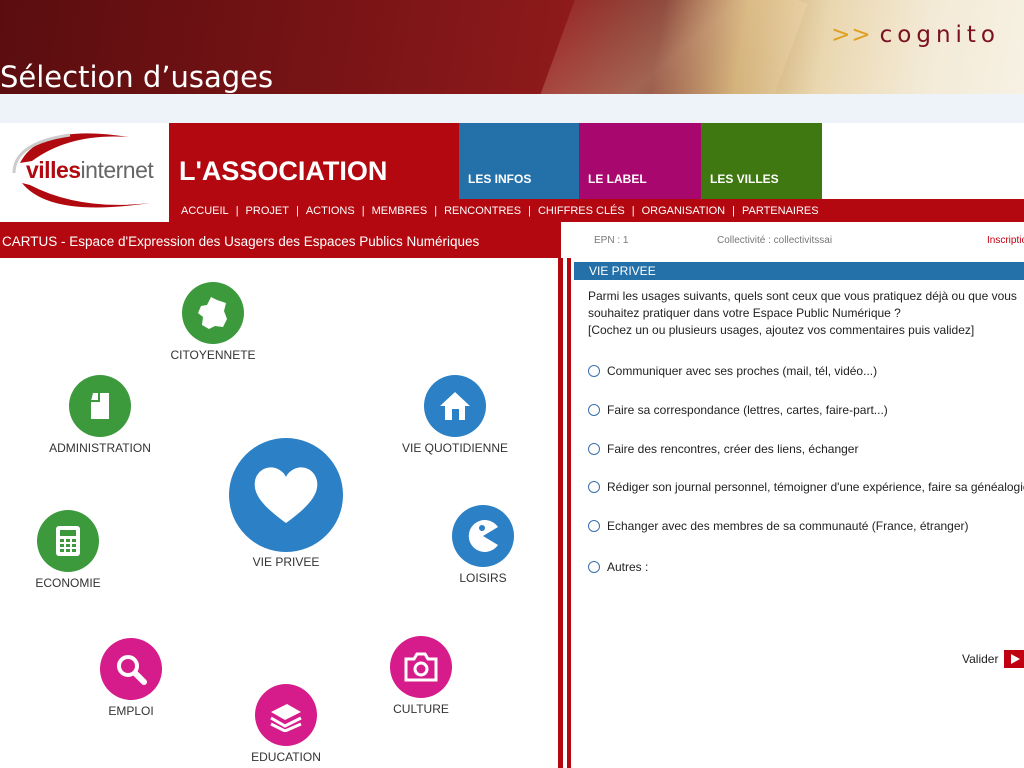  Describe the element at coordinates (569, 513) in the screenshot. I see `right-panel-border` at that location.